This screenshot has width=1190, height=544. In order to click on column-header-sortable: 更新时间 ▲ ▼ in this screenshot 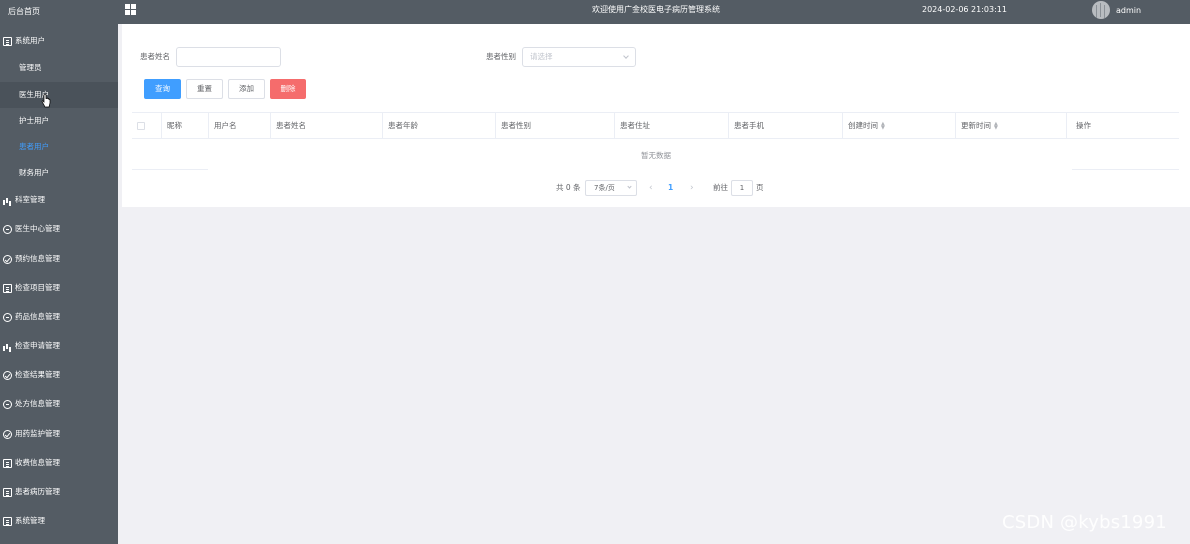, I will do `click(1010, 125)`.